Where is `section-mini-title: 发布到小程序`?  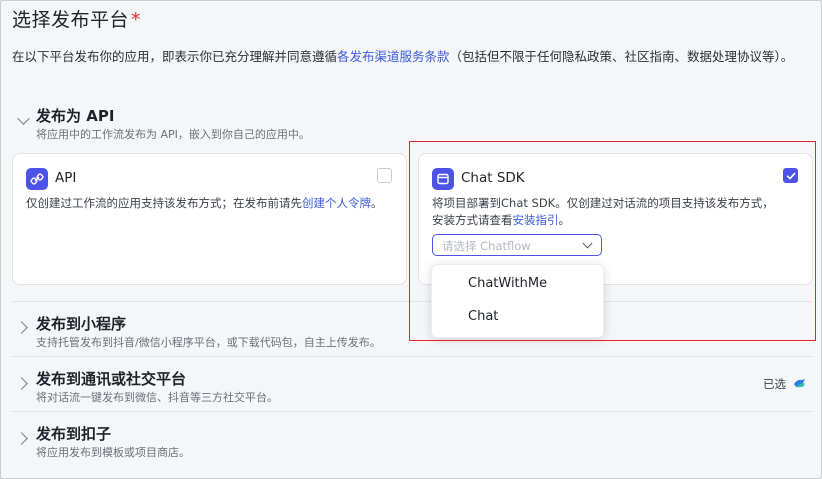
section-mini-title: 发布到小程序 is located at coordinates (81, 324).